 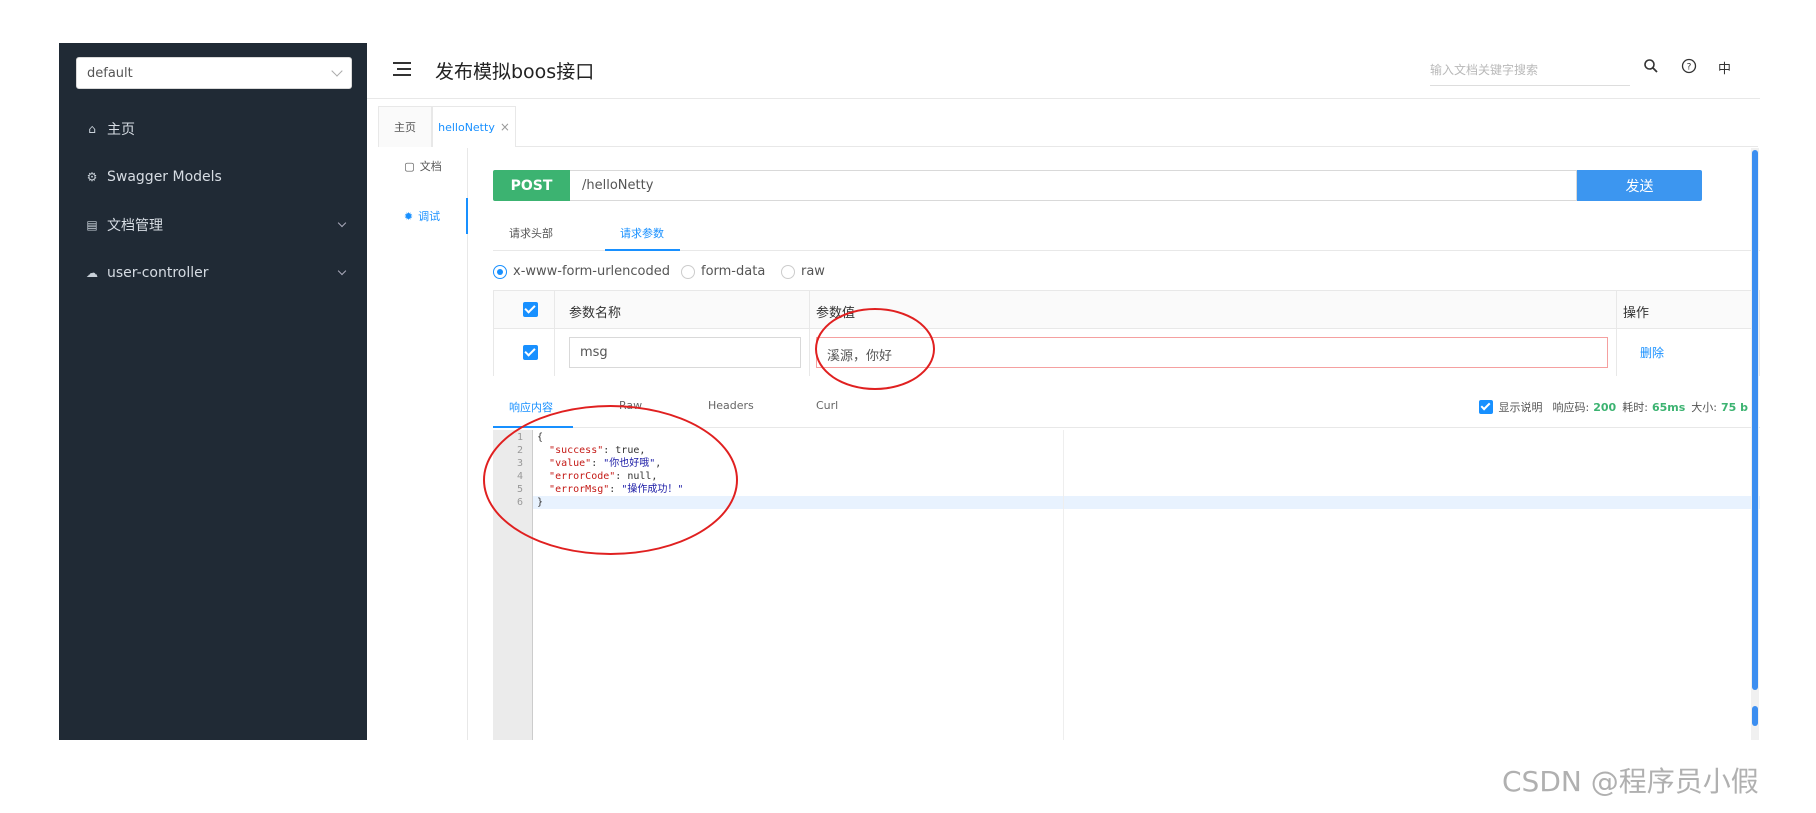 What do you see at coordinates (1485, 407) in the screenshot?
I see `show-desc-checkbox` at bounding box center [1485, 407].